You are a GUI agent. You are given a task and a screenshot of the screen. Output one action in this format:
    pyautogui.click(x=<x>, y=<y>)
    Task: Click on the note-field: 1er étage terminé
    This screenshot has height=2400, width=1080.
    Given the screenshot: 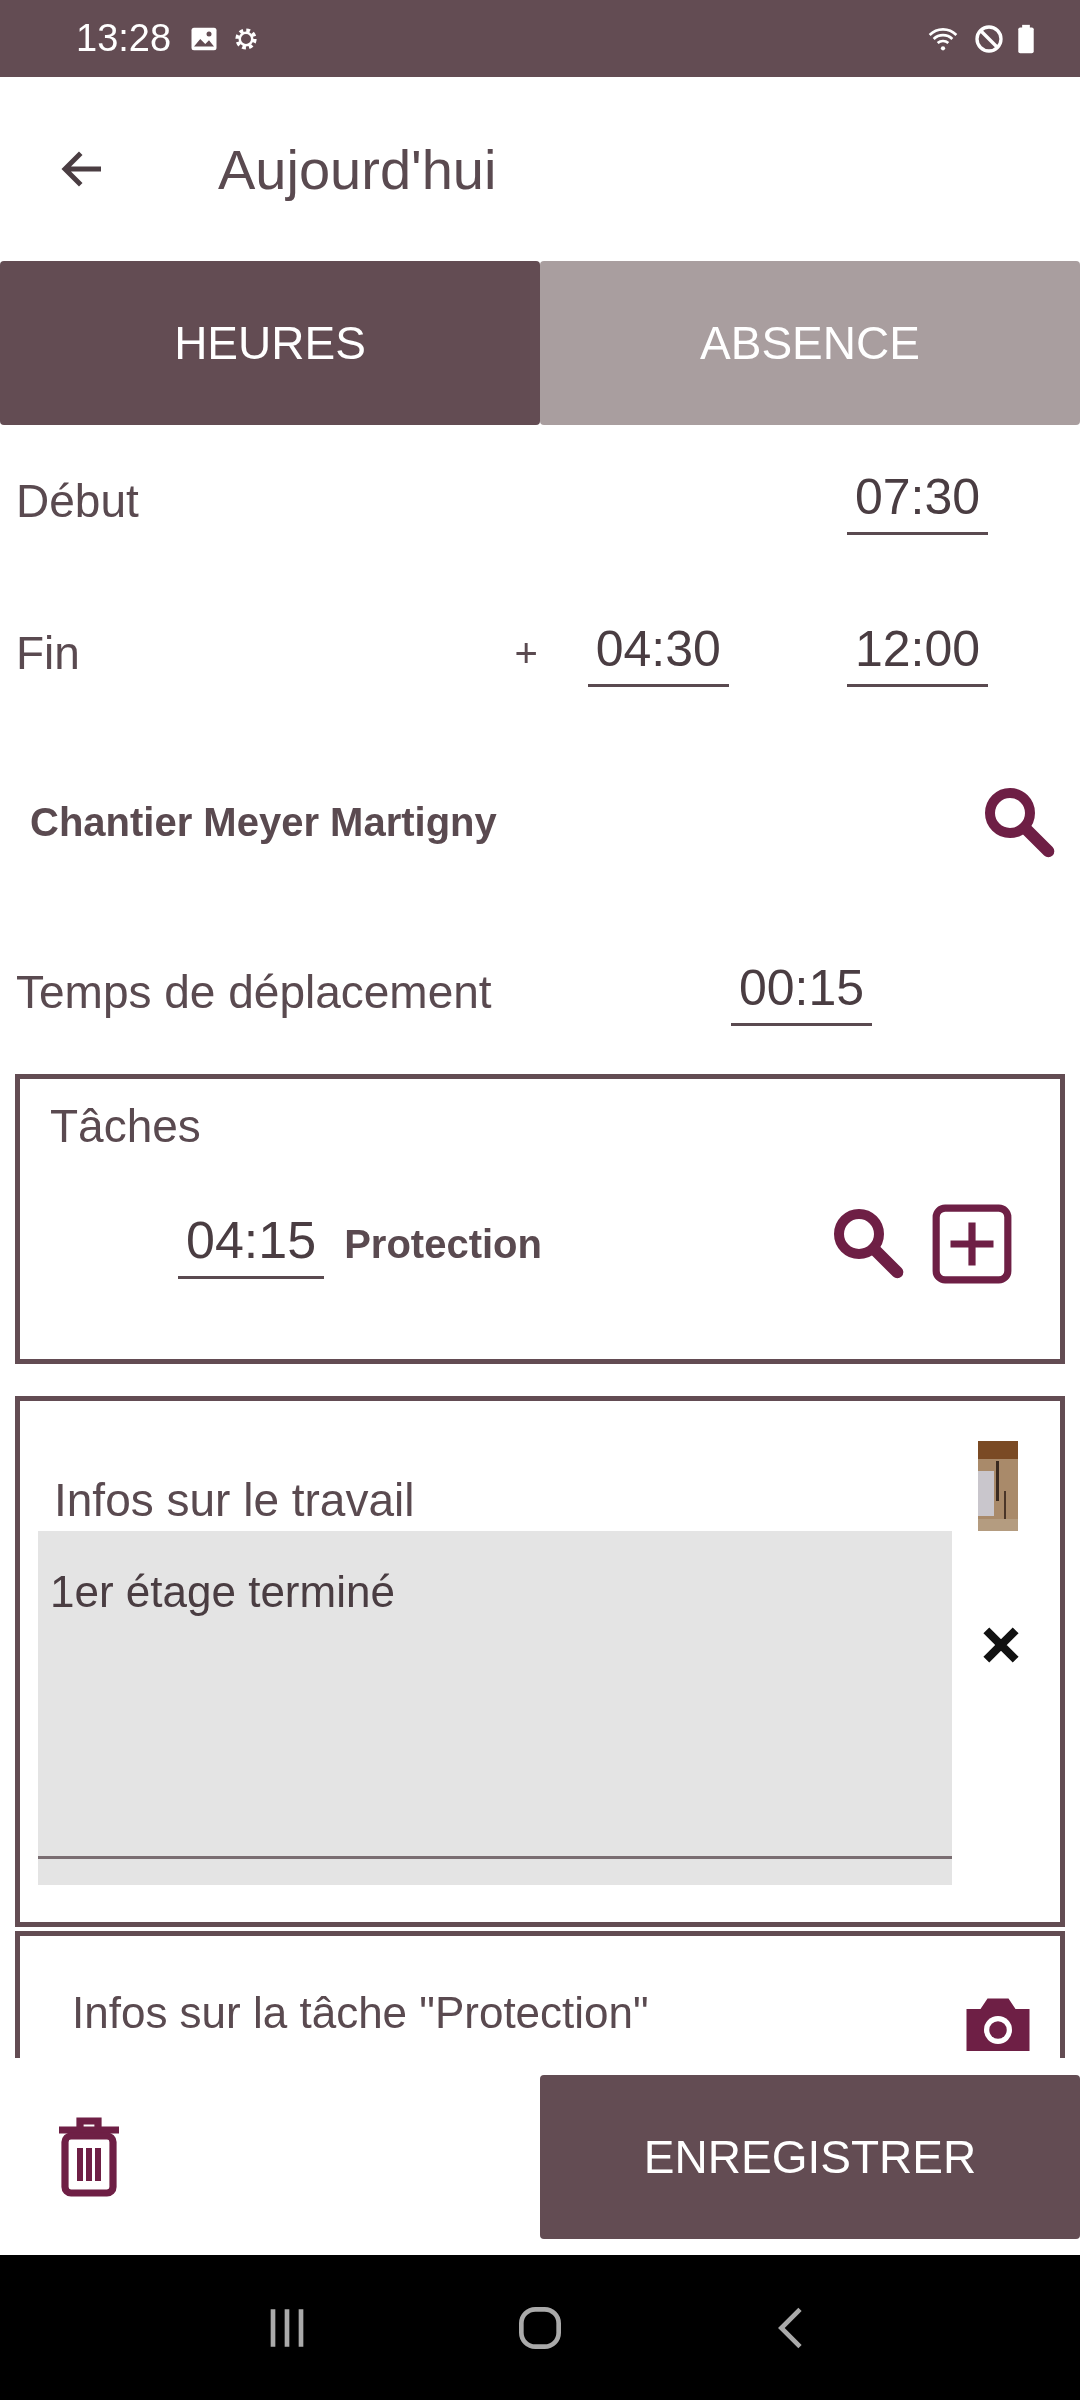 What is the action you would take?
    pyautogui.click(x=495, y=1707)
    